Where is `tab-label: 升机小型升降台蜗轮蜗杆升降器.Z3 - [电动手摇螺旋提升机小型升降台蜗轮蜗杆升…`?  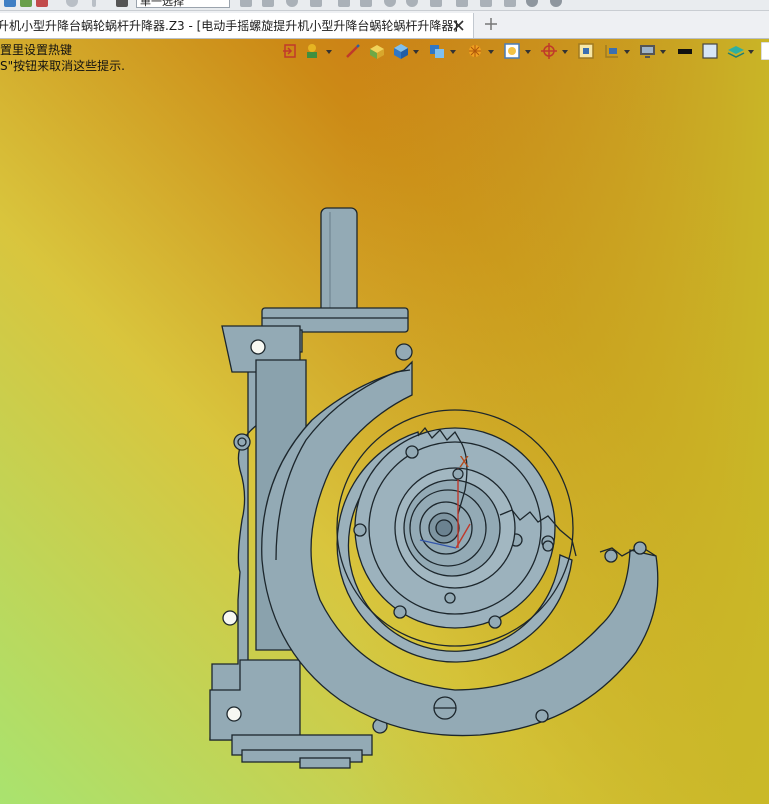 tab-label: 升机小型升降台蜗轮蜗杆升降器.Z3 - [电动手摇螺旋提升机小型升降台蜗轮蜗杆升… is located at coordinates (229, 26).